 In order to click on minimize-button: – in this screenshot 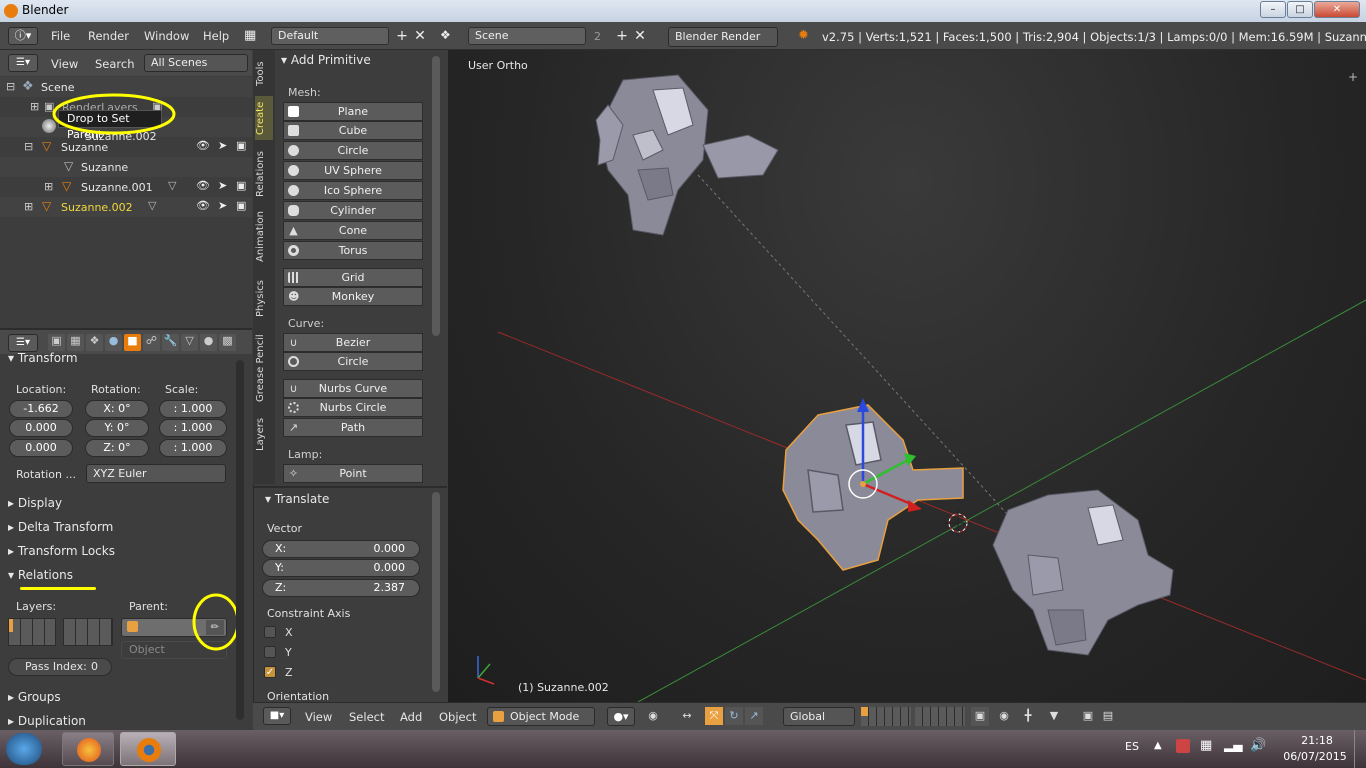, I will do `click(1273, 9)`.